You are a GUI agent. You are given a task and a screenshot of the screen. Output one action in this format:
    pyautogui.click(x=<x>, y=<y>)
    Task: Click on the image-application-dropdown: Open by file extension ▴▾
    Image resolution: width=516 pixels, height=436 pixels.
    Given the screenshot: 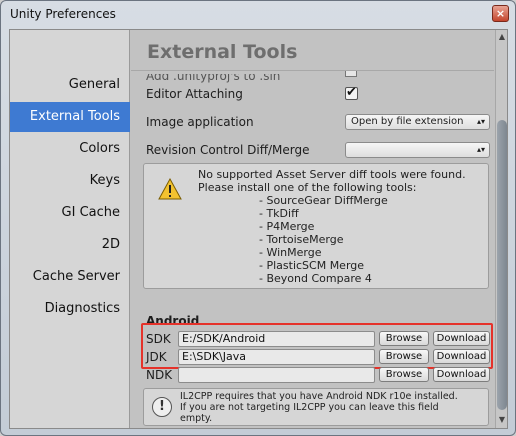 What is the action you would take?
    pyautogui.click(x=417, y=122)
    